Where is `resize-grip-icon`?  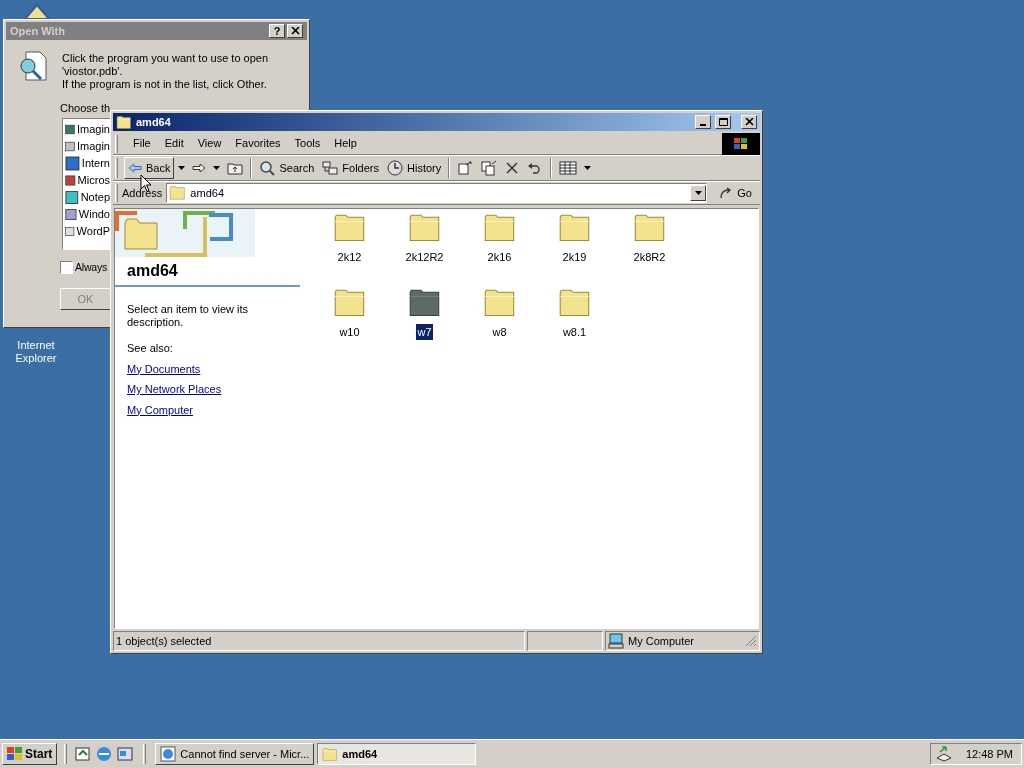 resize-grip-icon is located at coordinates (751, 641).